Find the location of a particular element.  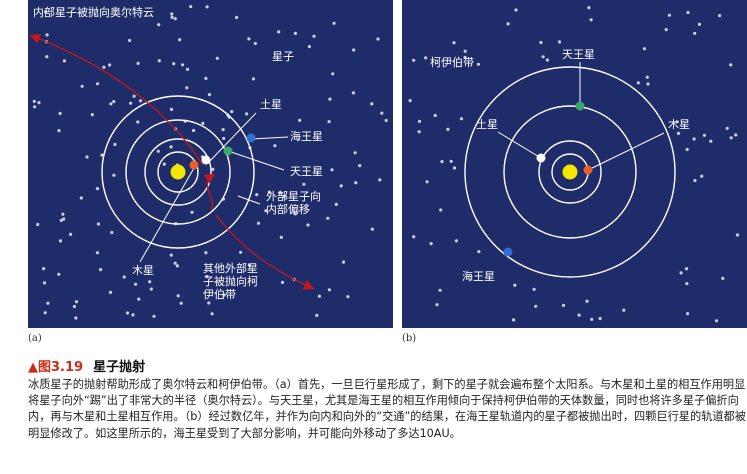

oort-label: 内部星子被抛向奥尔特云 is located at coordinates (93, 12).